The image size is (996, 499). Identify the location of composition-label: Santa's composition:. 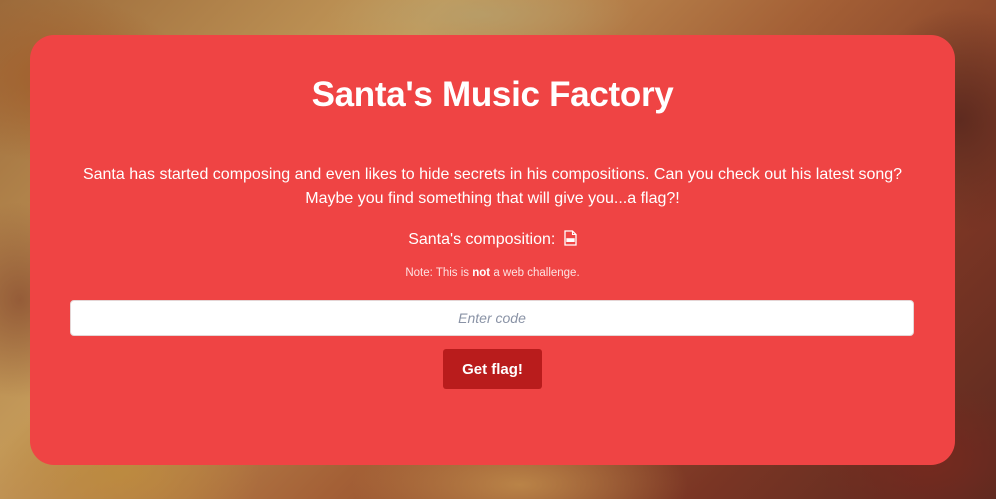
(482, 239).